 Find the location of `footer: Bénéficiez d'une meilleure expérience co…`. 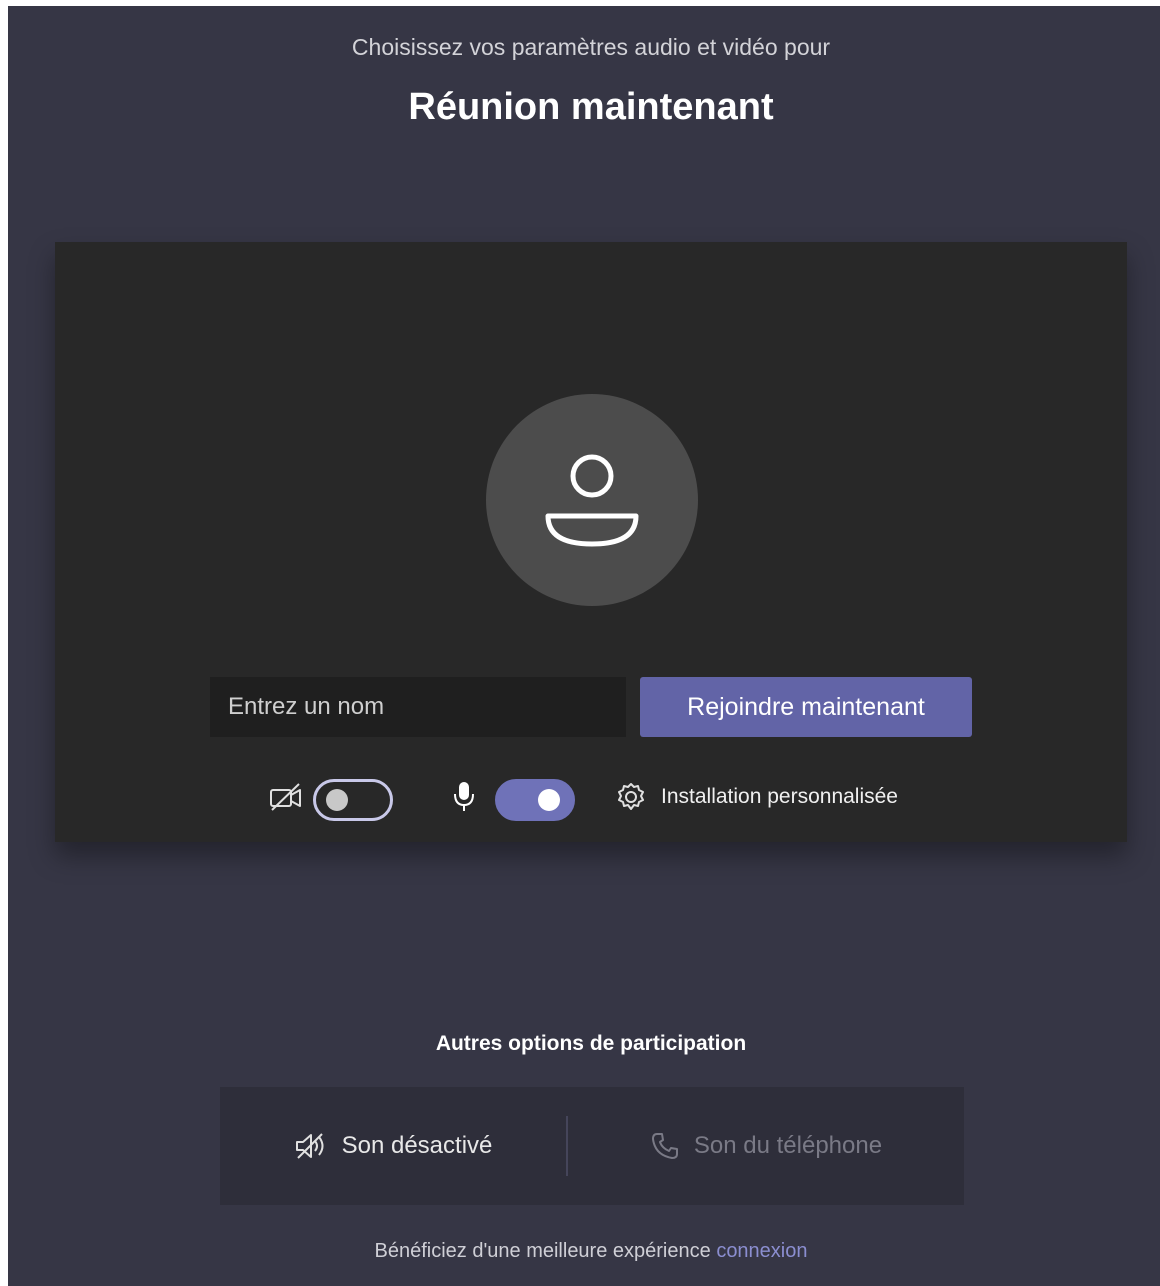

footer: Bénéficiez d'une meilleure expérience co… is located at coordinates (584, 1251).